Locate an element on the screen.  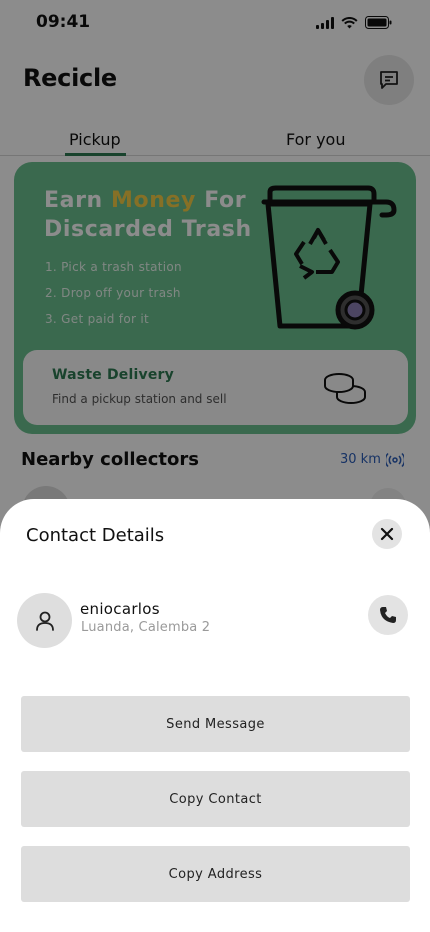
send-message-button: Send Message is located at coordinates (215, 724).